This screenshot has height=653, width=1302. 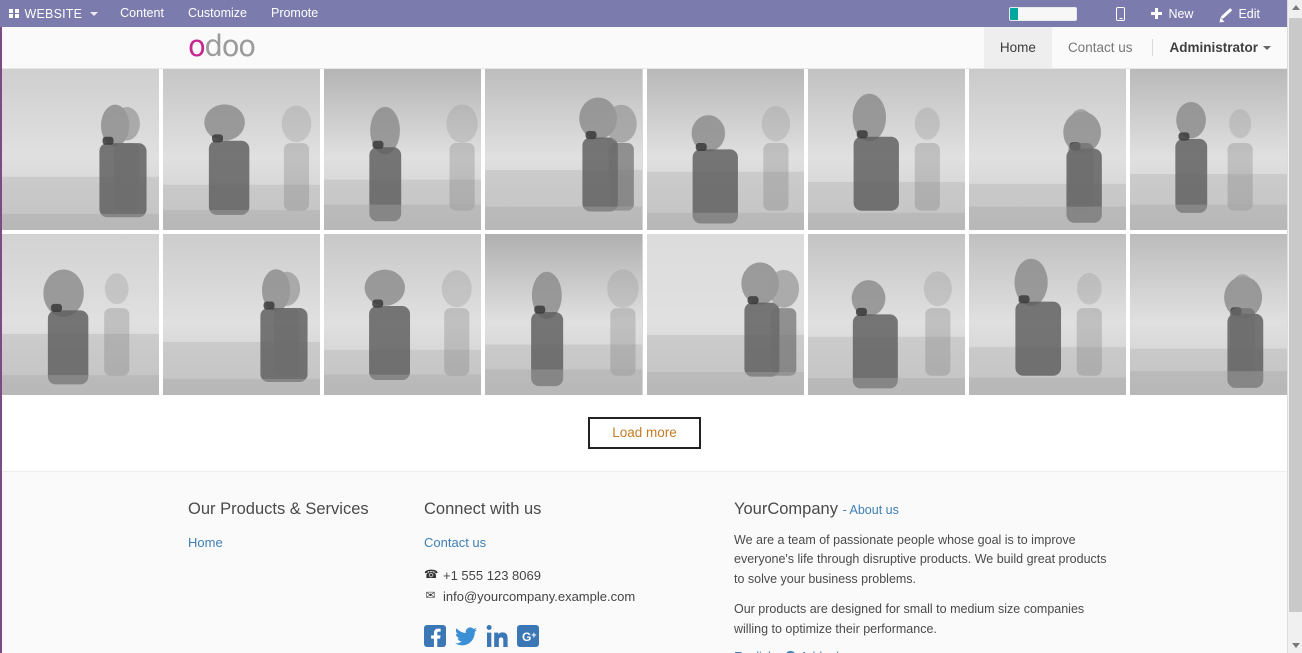 What do you see at coordinates (197, 46) in the screenshot?
I see `logo-first-letter: o` at bounding box center [197, 46].